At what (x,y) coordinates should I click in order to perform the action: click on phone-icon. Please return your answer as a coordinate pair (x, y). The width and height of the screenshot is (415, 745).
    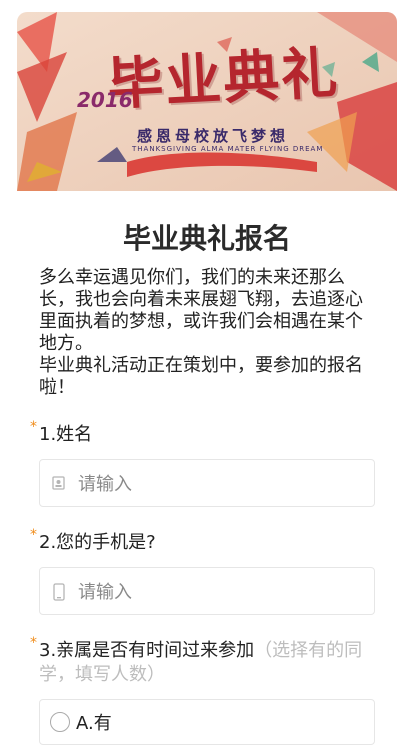
    Looking at the image, I should click on (59, 592).